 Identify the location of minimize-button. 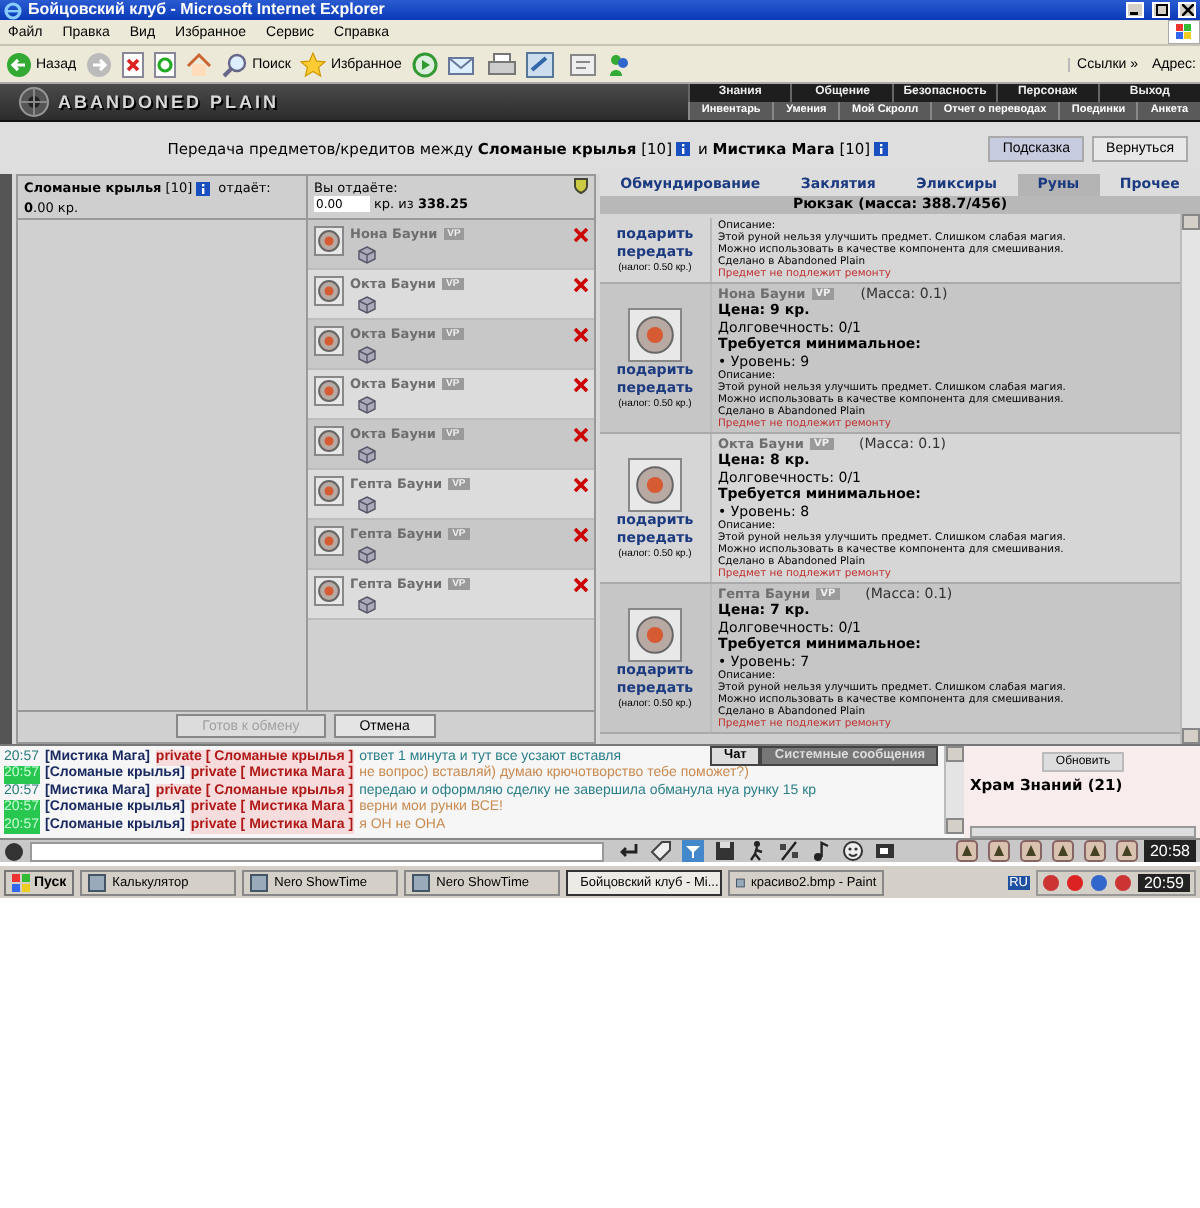
(1135, 10).